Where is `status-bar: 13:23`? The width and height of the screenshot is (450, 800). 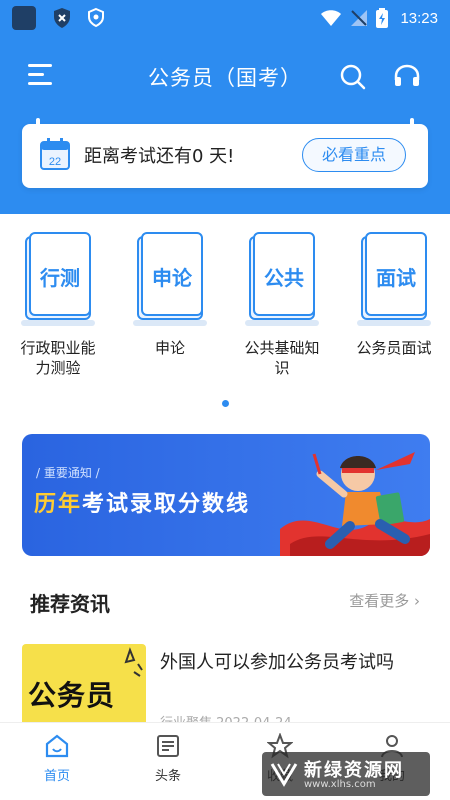
status-bar: 13:23 is located at coordinates (225, 18).